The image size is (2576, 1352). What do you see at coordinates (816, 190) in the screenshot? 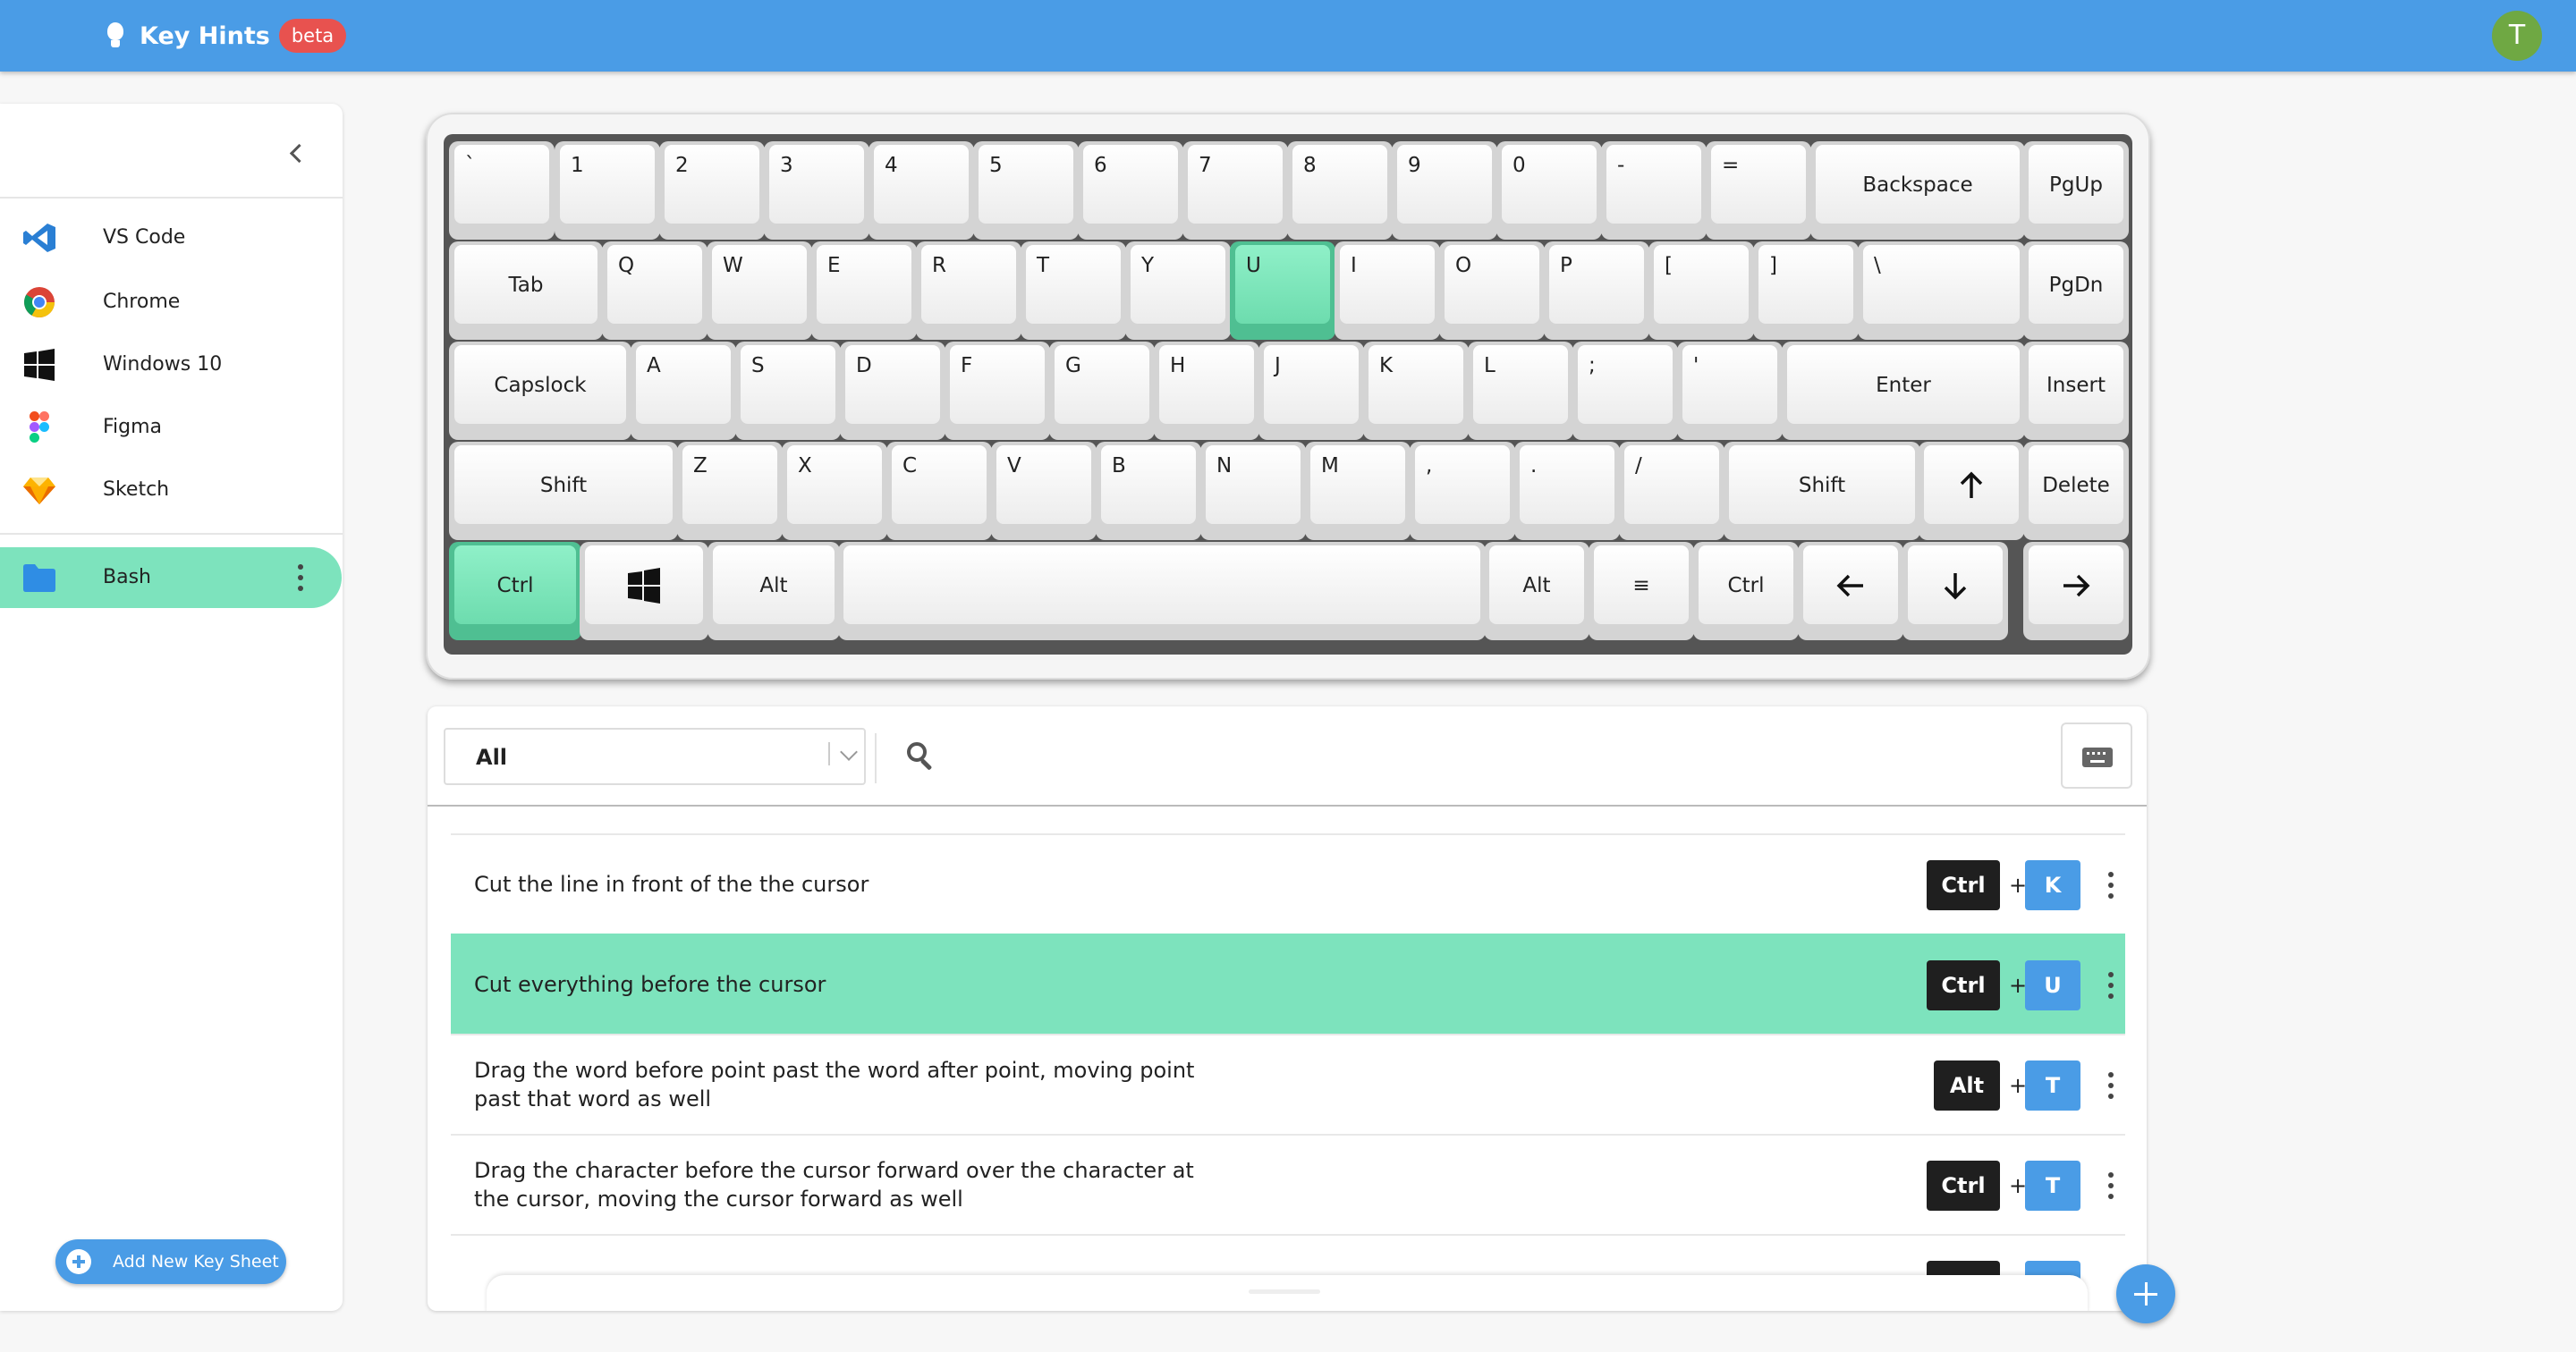
I see `key-3: 3` at bounding box center [816, 190].